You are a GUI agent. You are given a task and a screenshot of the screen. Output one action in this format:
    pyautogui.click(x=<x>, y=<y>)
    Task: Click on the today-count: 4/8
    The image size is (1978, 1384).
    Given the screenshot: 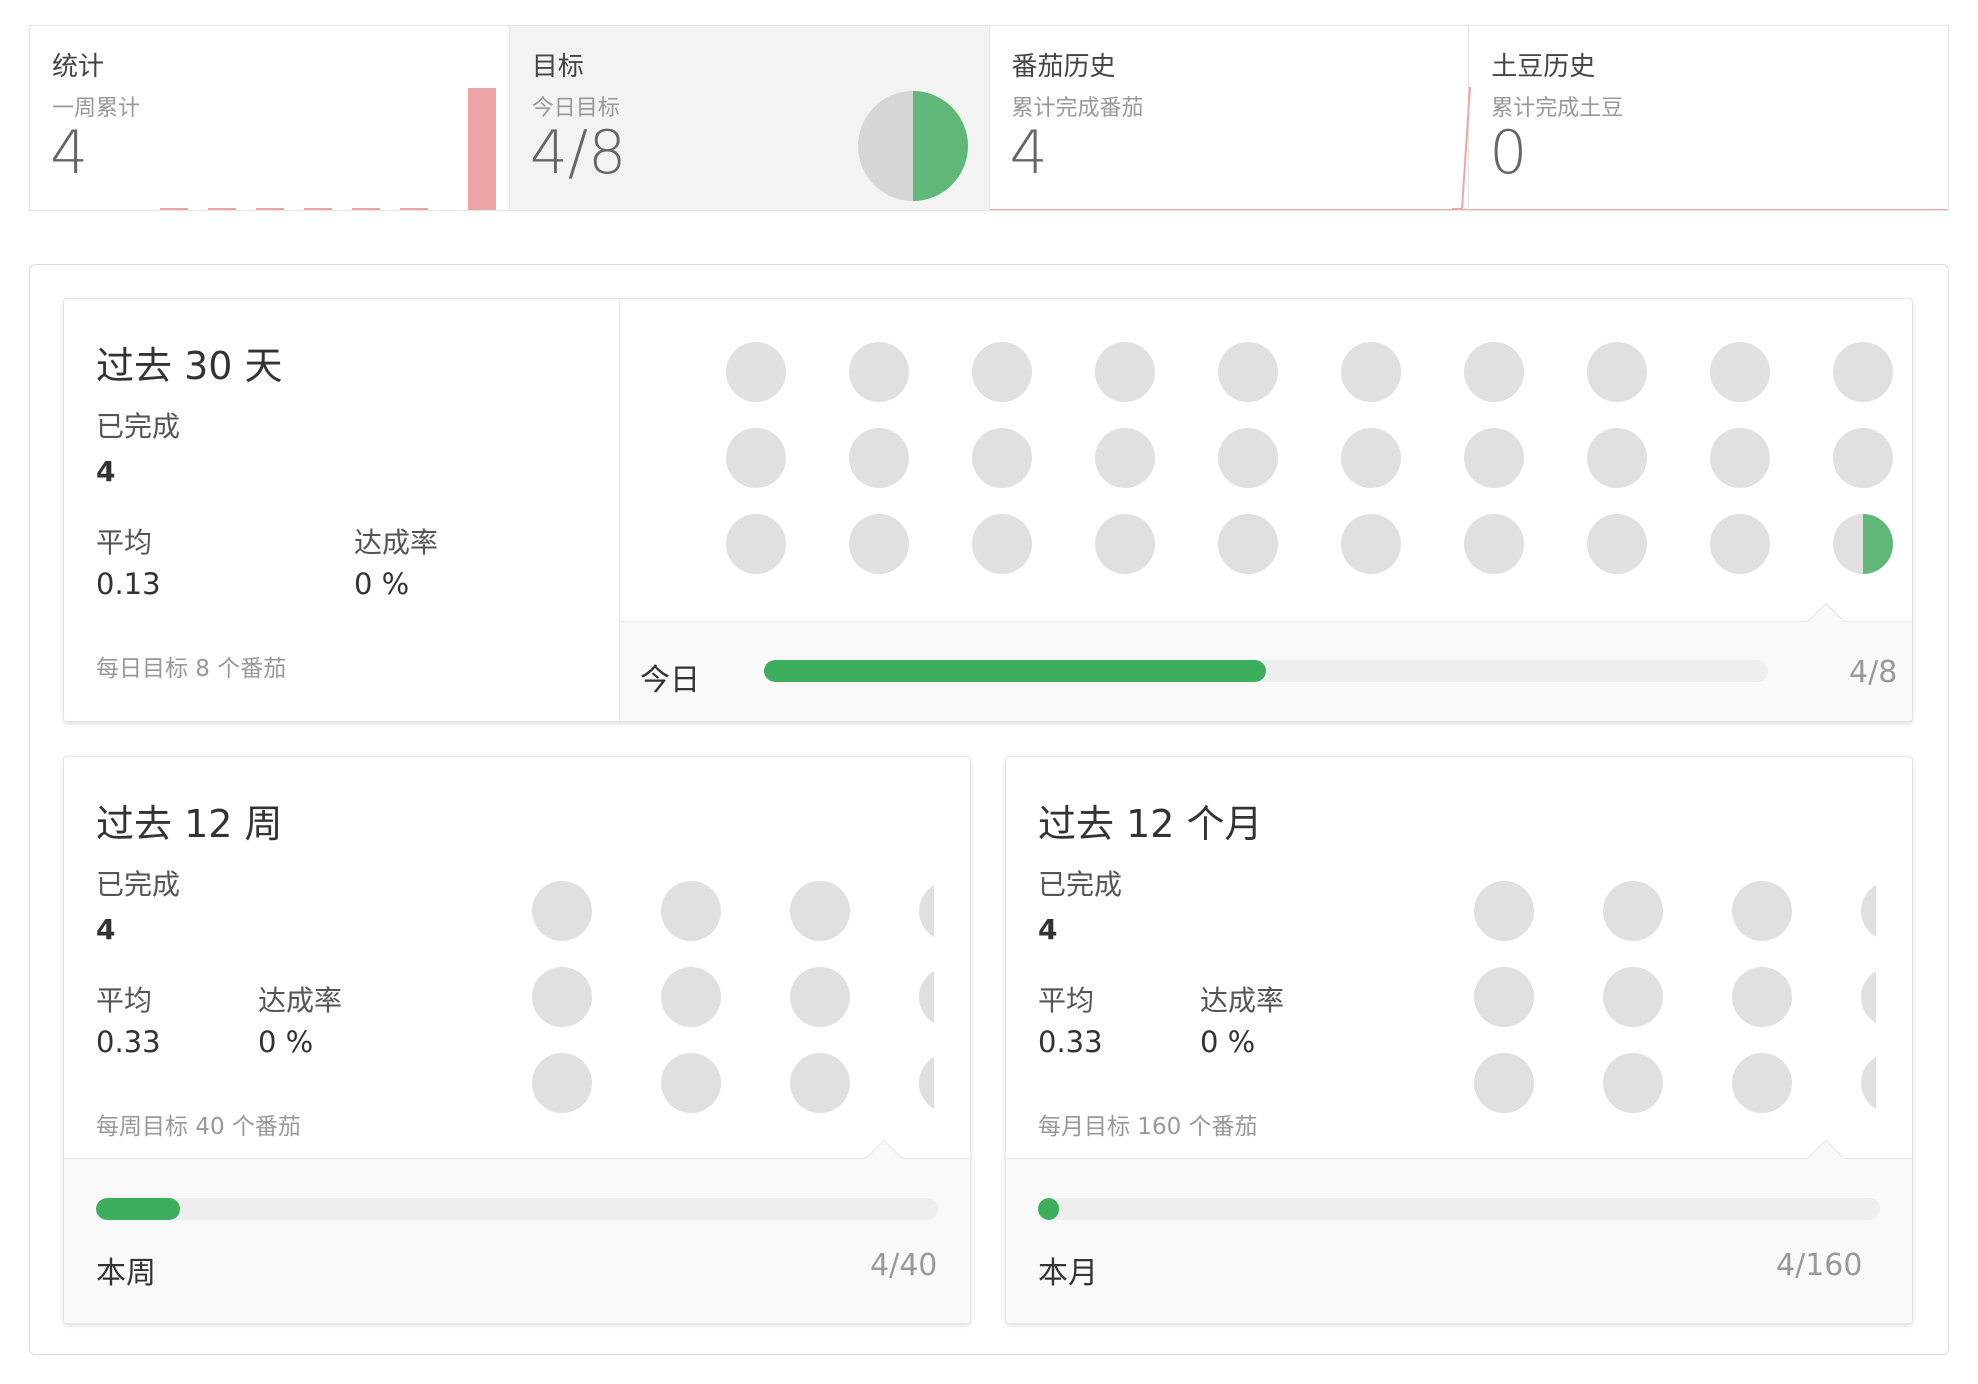 What is the action you would take?
    pyautogui.click(x=1873, y=672)
    